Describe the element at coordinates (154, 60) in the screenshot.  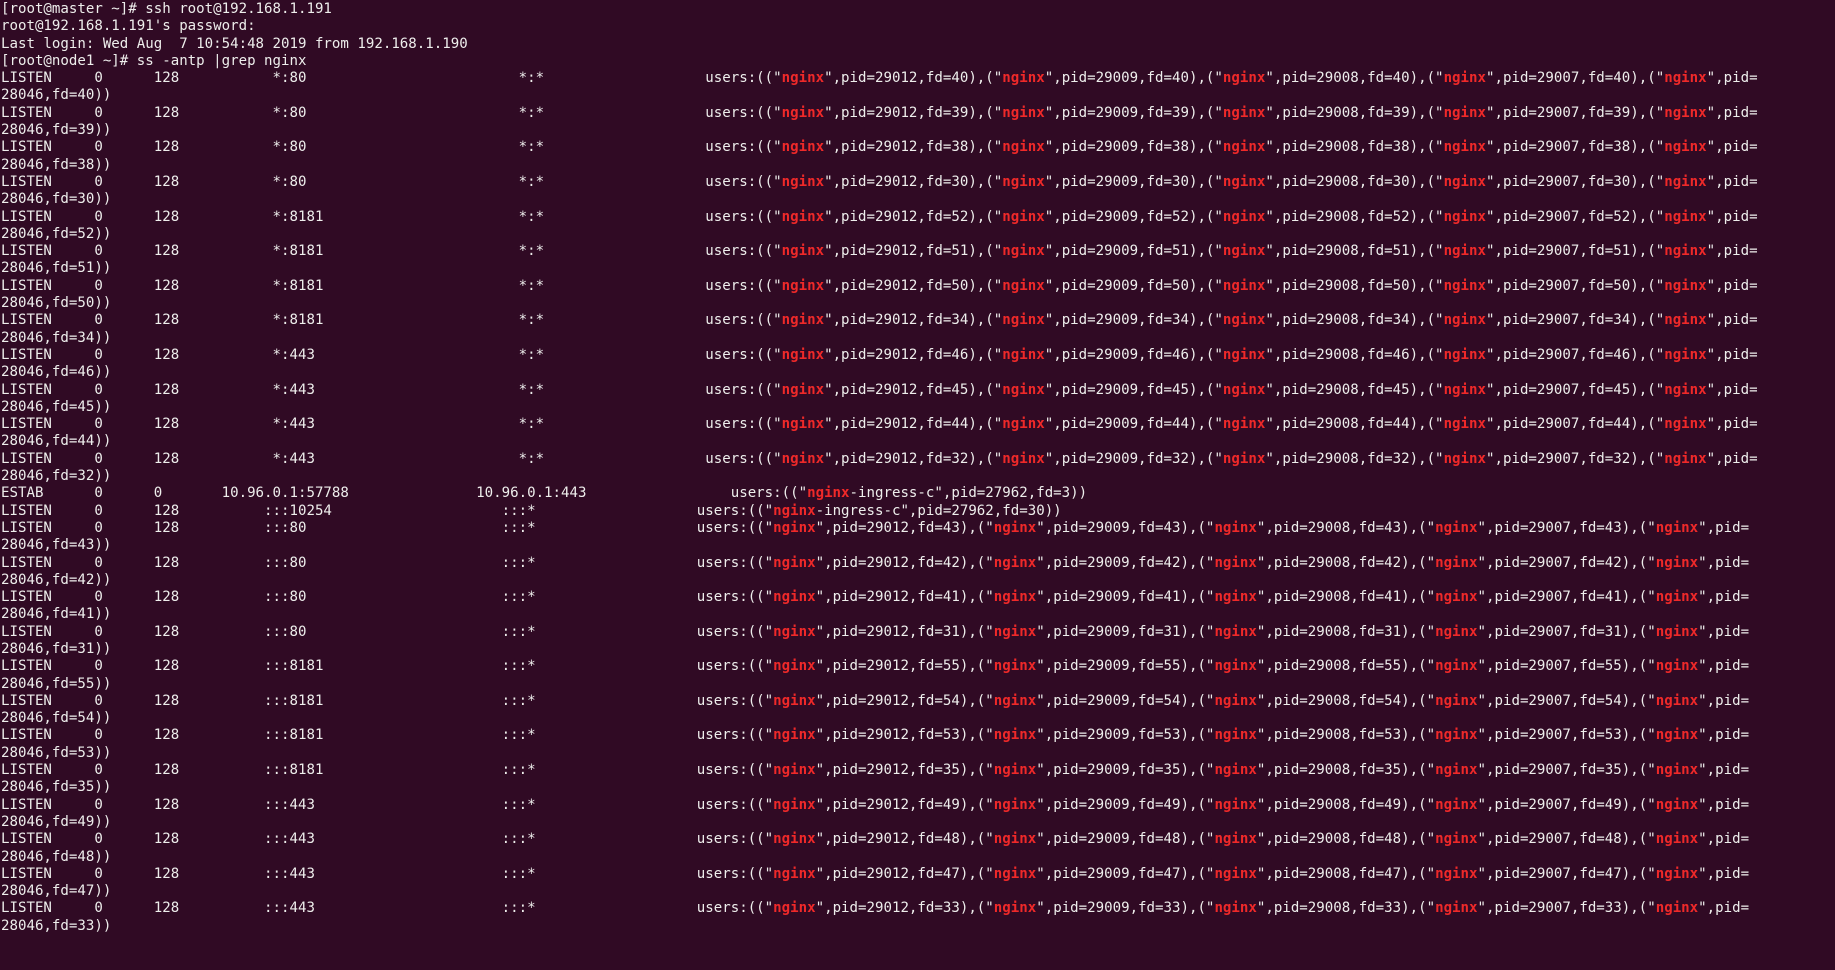
I see `terminal-line: [root@node1 ~]# ss -antp |grep nginx` at that location.